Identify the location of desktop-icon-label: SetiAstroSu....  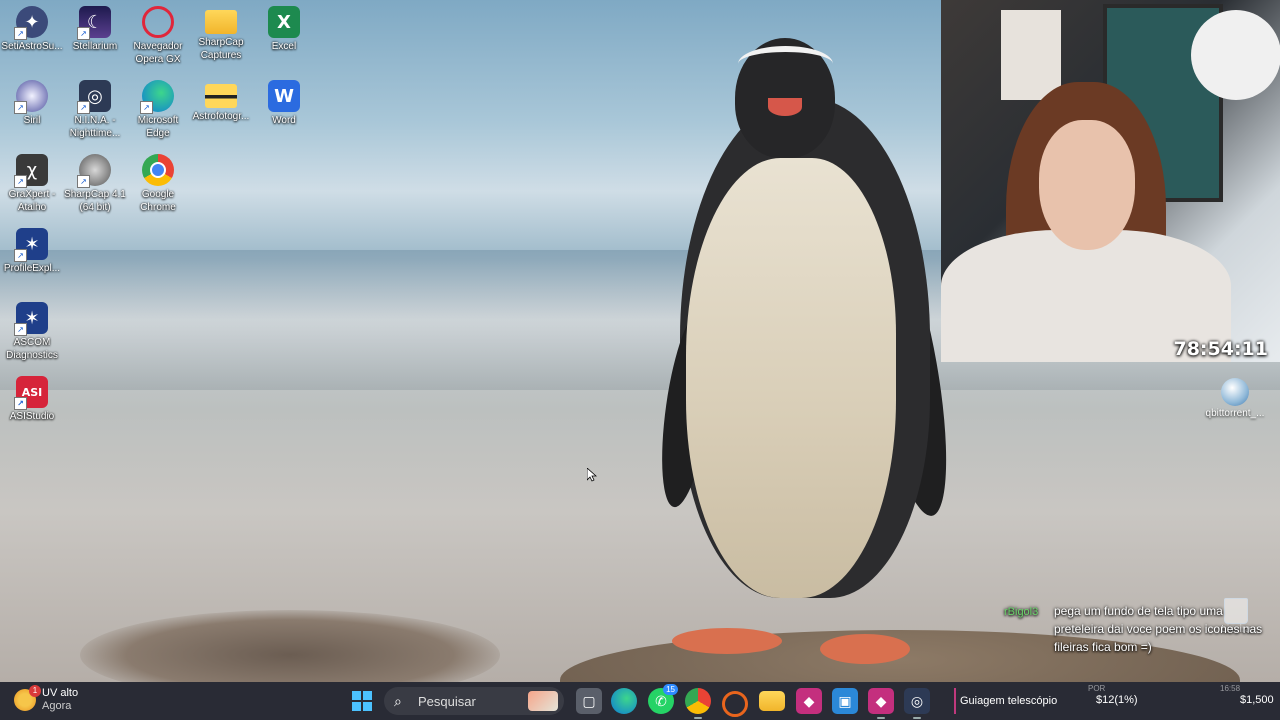
(32, 46).